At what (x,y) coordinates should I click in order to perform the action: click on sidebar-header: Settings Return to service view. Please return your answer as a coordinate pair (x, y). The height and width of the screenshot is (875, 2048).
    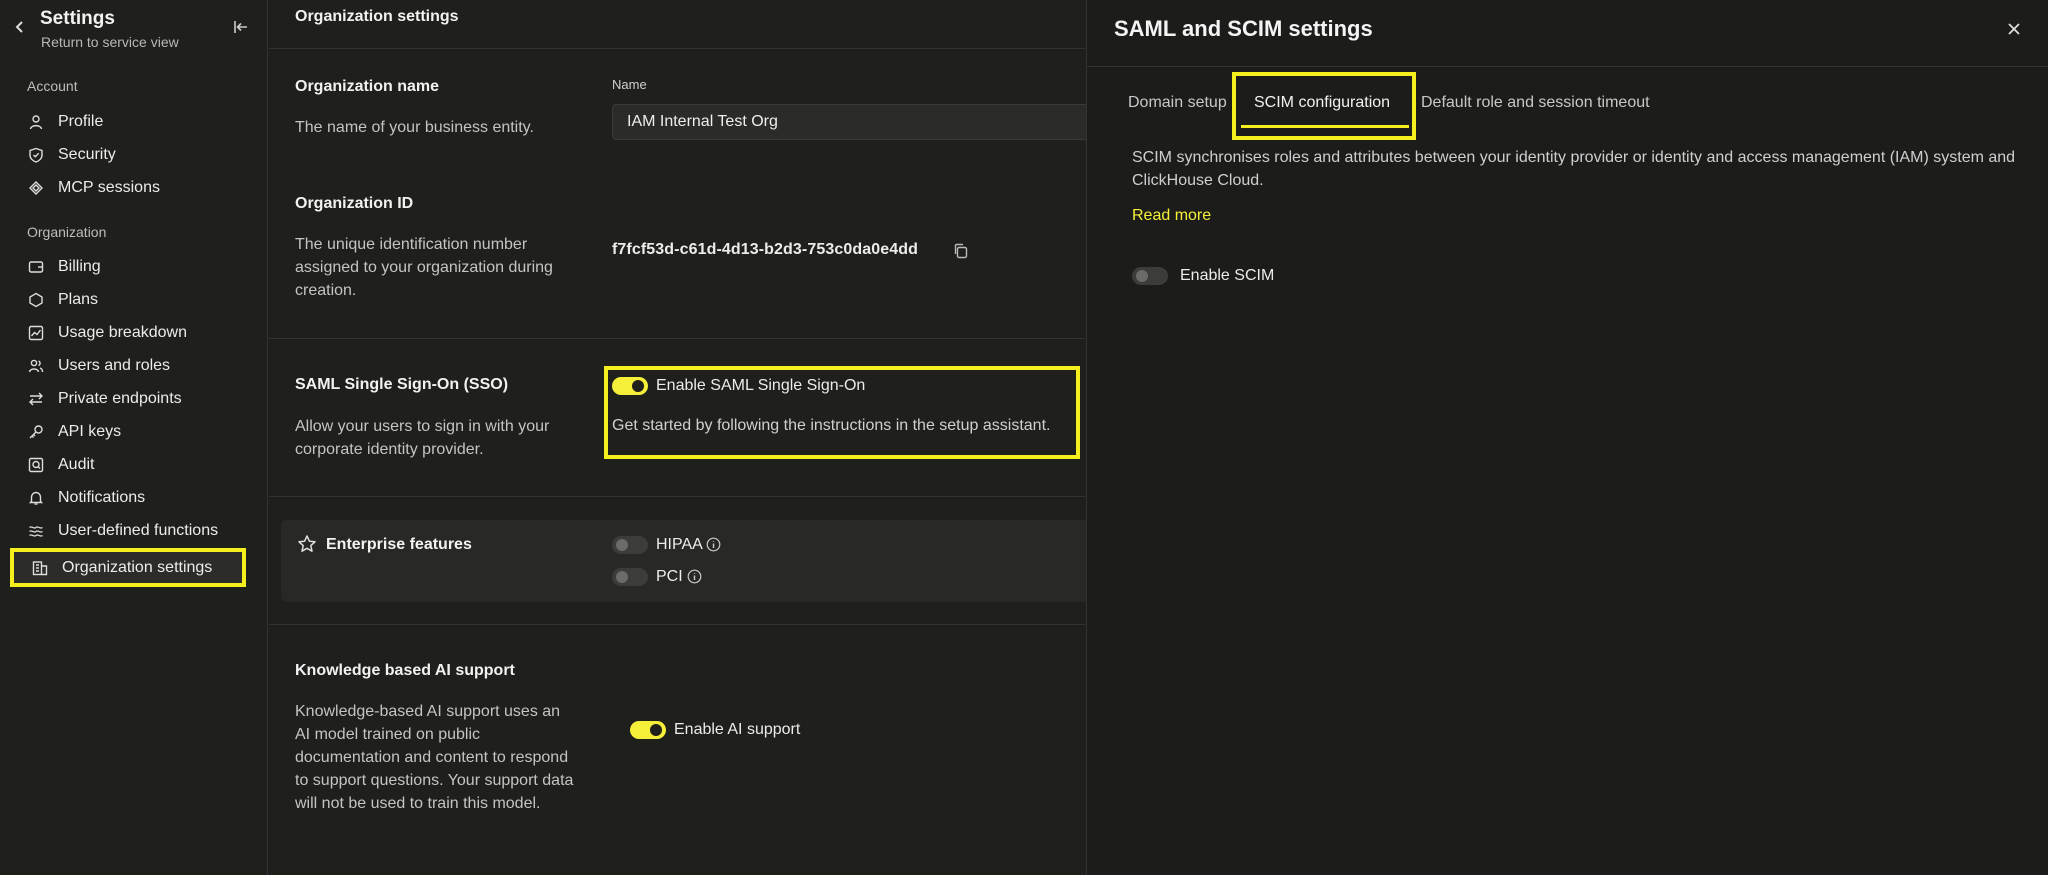
    Looking at the image, I should click on (134, 30).